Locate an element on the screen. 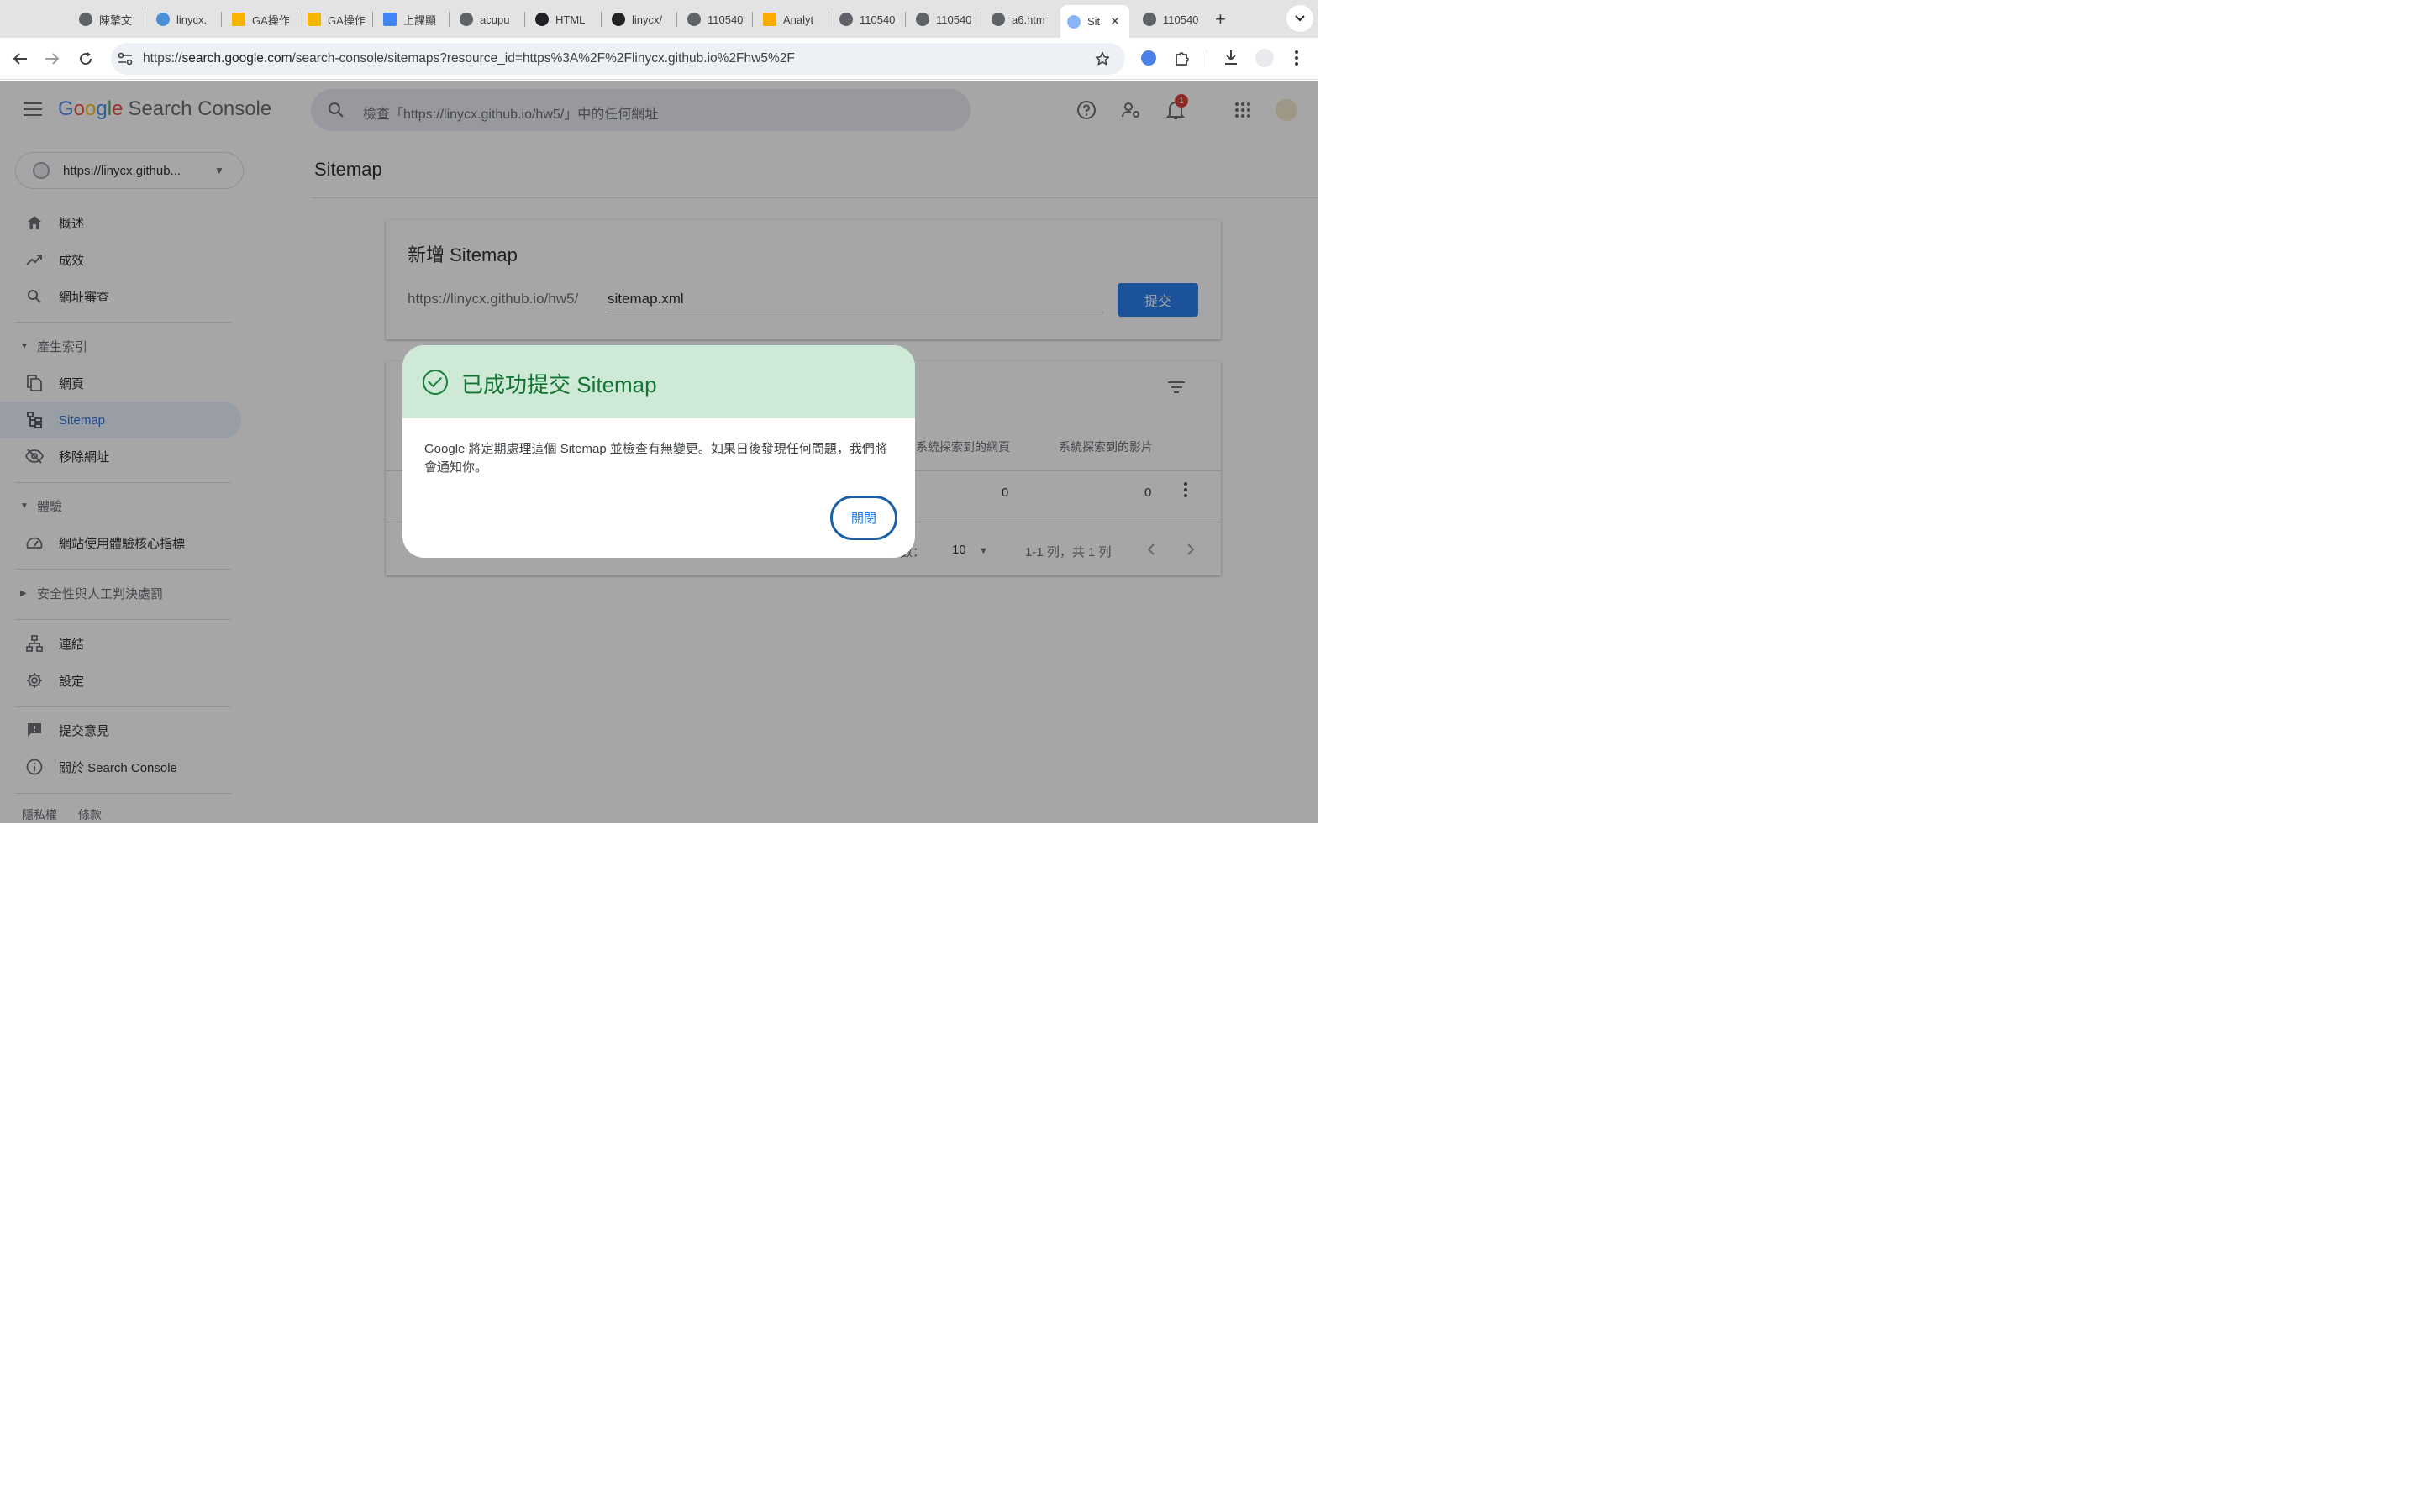  openai-icon is located at coordinates (542, 19).